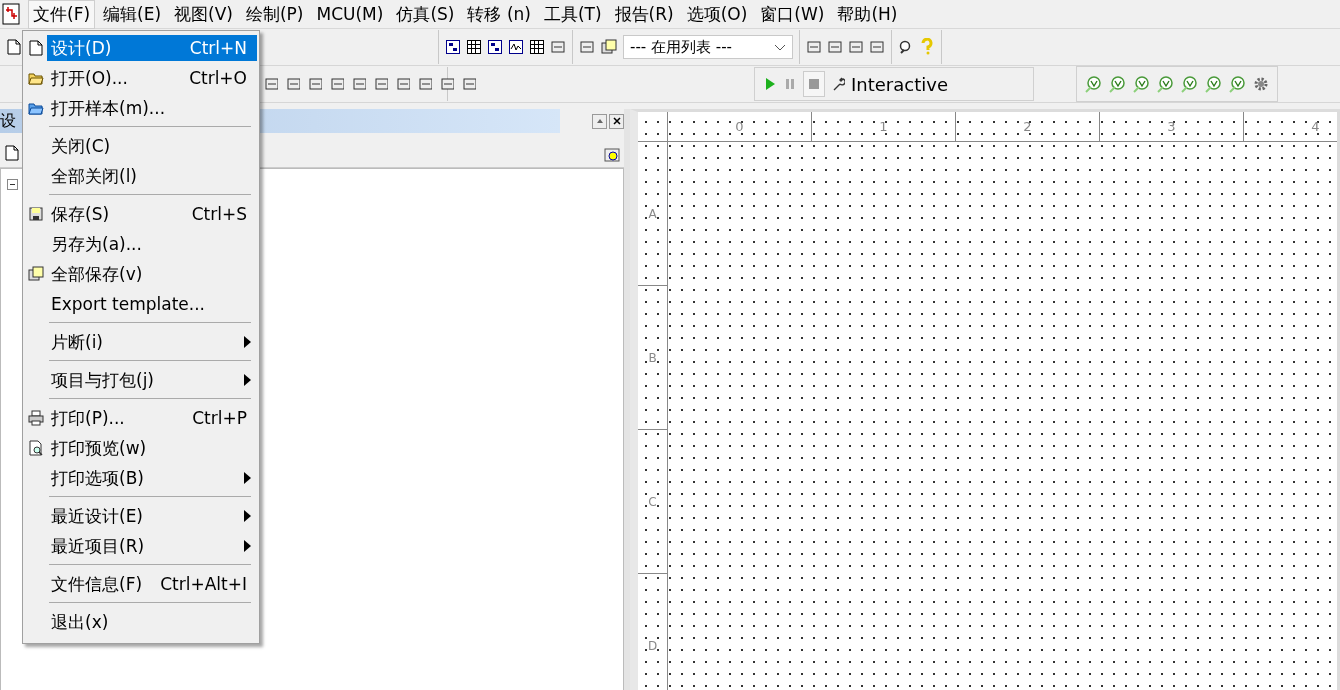 The image size is (1340, 690). I want to click on close-button, so click(616, 121).